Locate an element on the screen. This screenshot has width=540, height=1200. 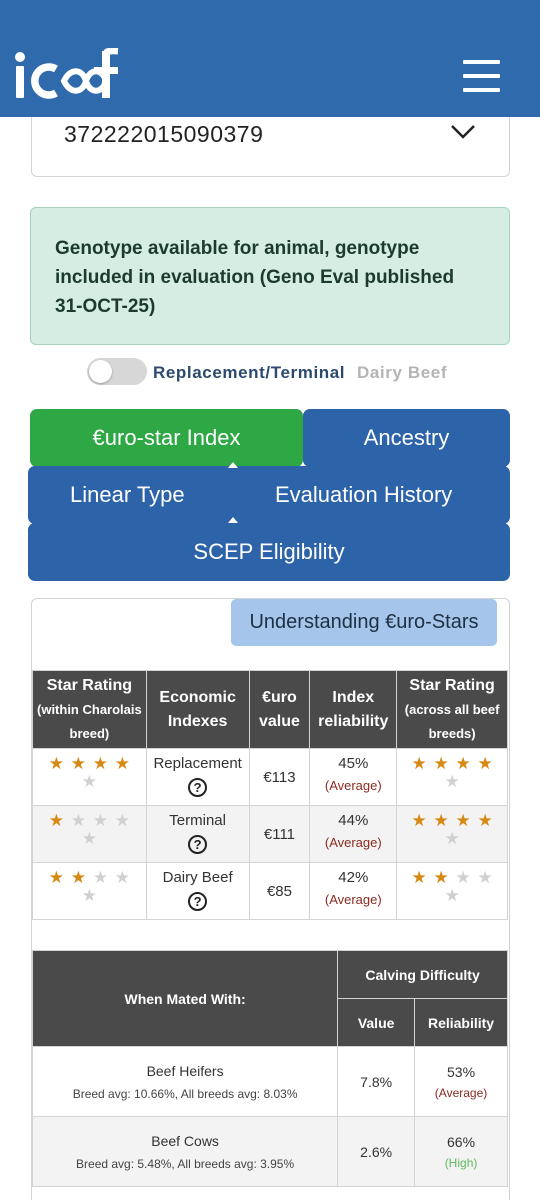
header-calving-difficulty: Calving Difficulty is located at coordinates (422, 974).